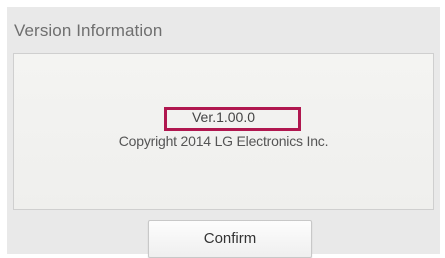 The image size is (445, 258). What do you see at coordinates (223, 141) in the screenshot?
I see `copyright-text: Copyright 2014 LG Electronics Inc.` at bounding box center [223, 141].